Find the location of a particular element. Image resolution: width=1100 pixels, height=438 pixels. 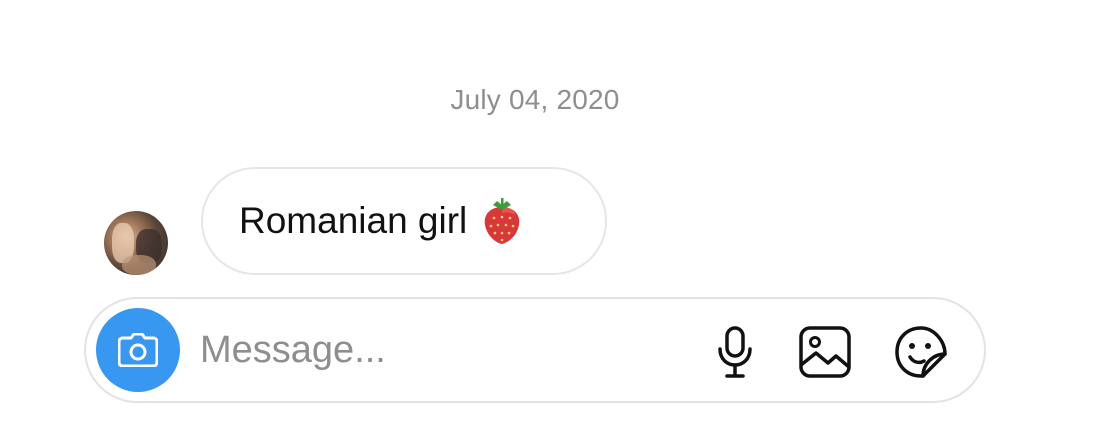

avatar is located at coordinates (136, 243).